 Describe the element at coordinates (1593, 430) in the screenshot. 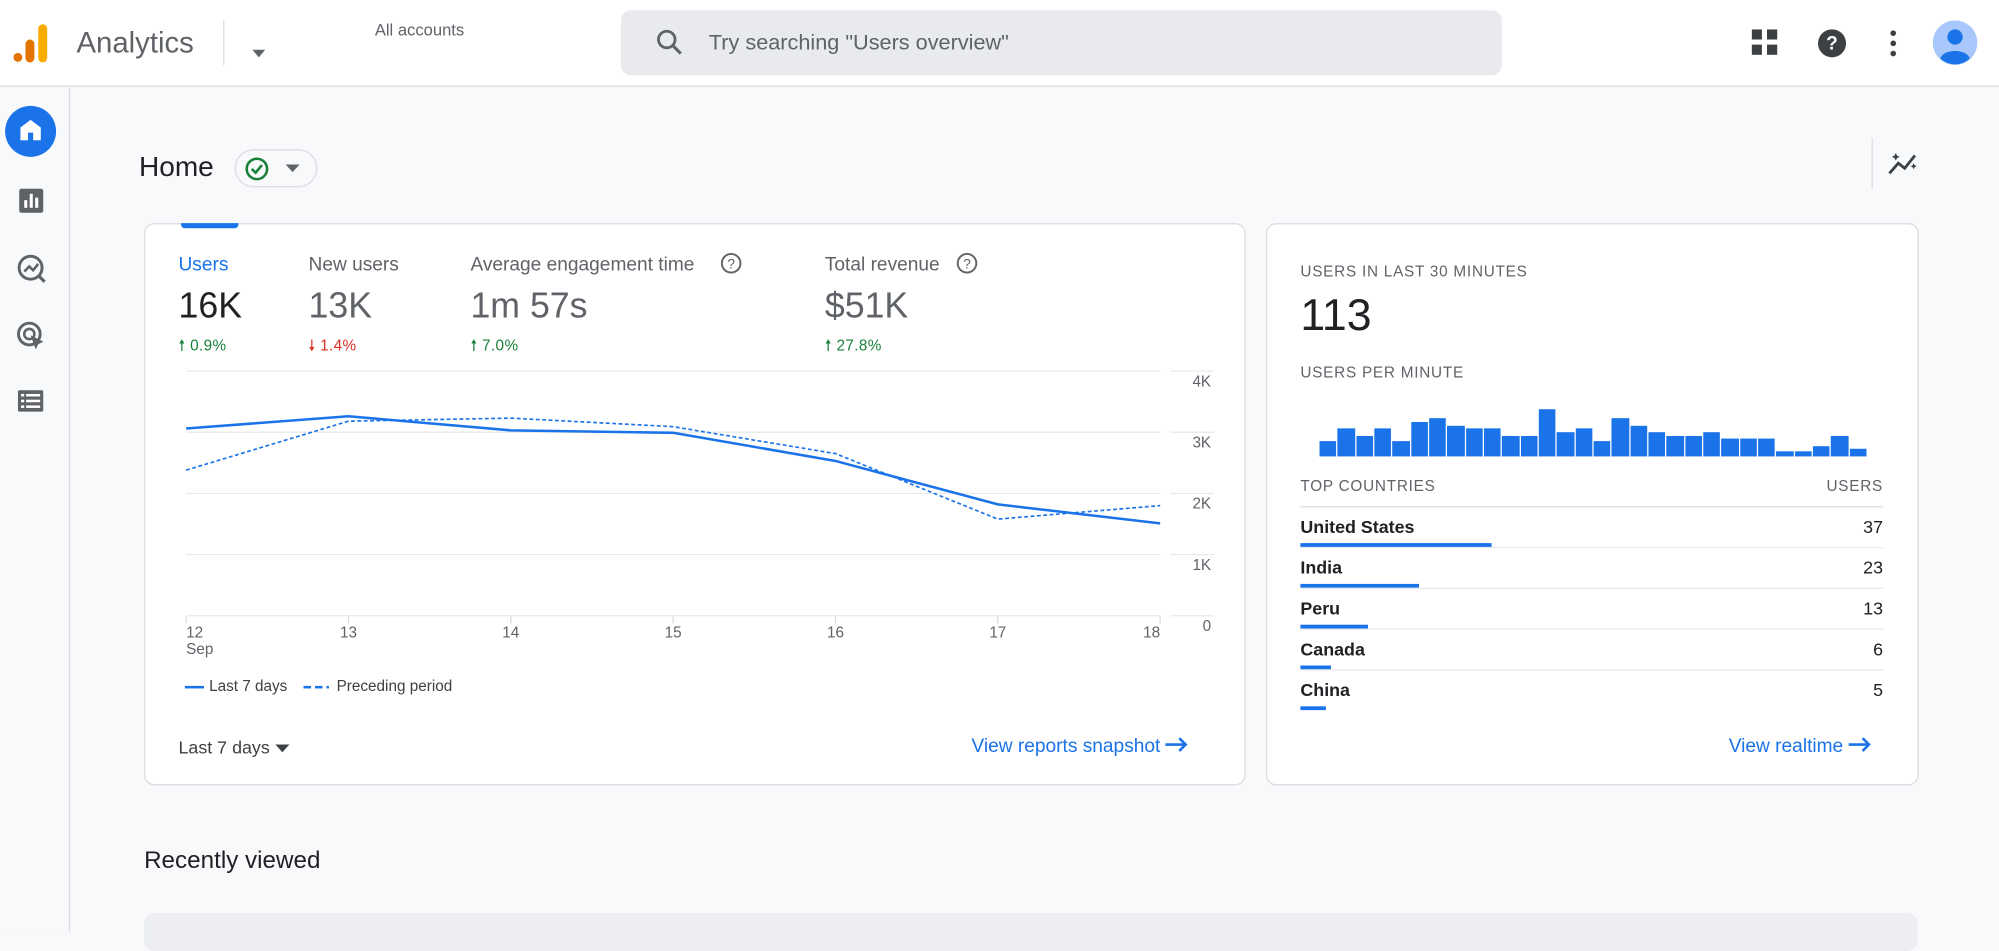

I see `users-per-minute-bar-chart` at that location.